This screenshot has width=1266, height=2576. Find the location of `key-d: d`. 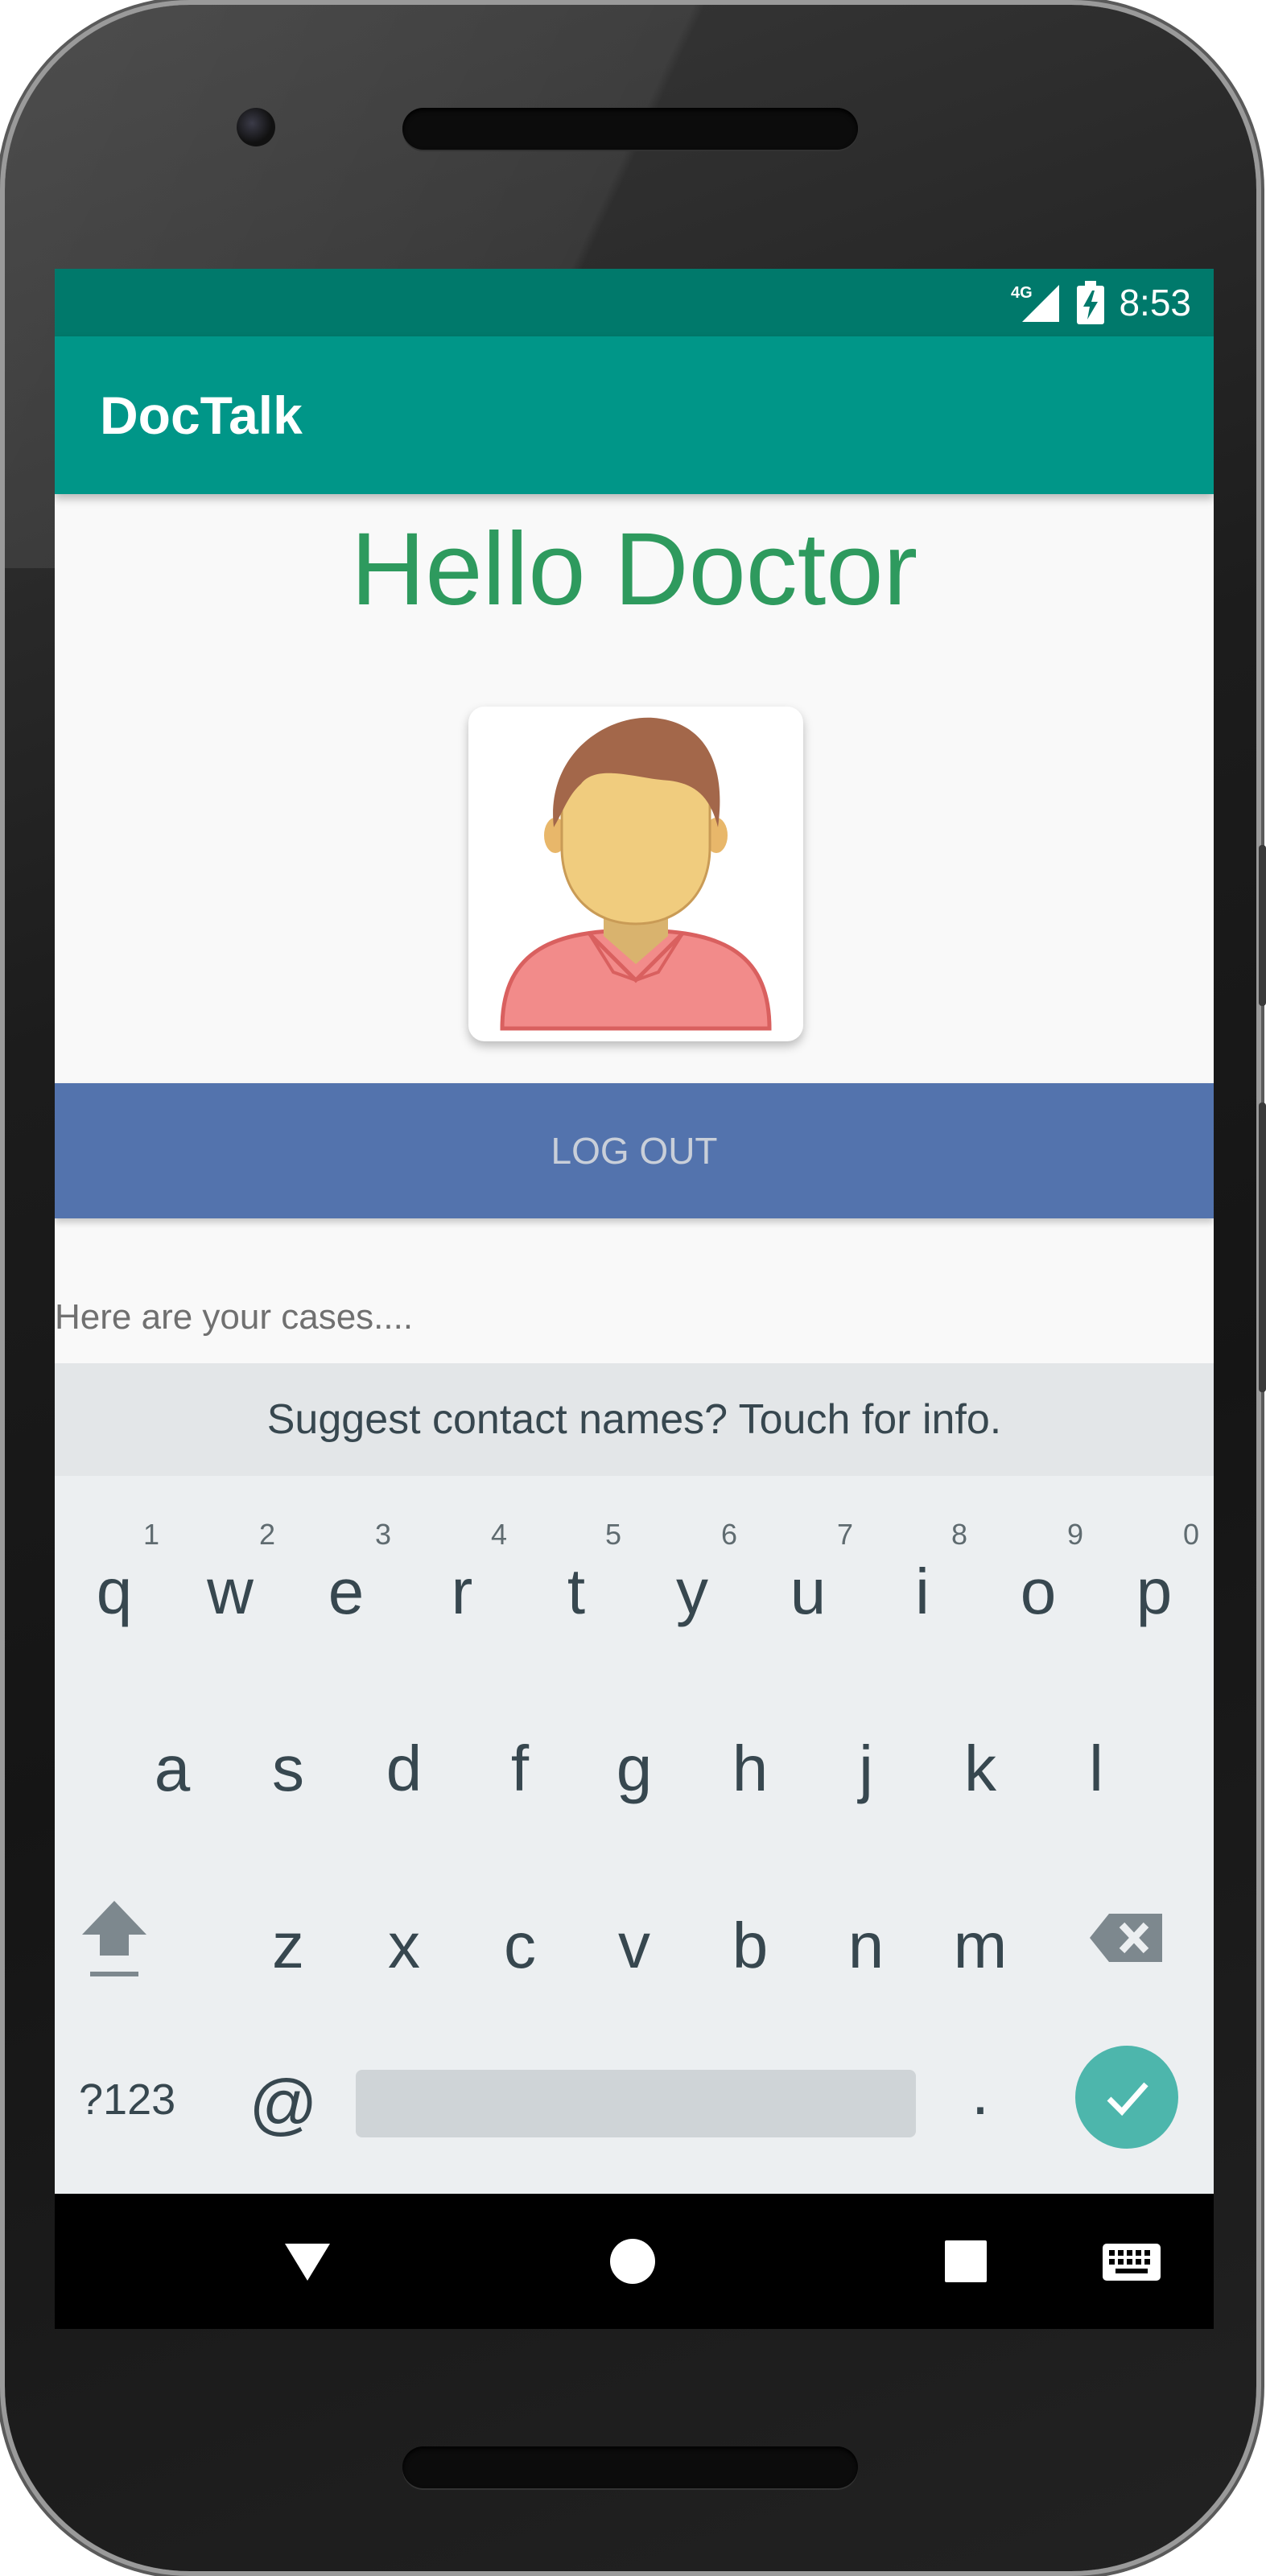

key-d: d is located at coordinates (404, 1769).